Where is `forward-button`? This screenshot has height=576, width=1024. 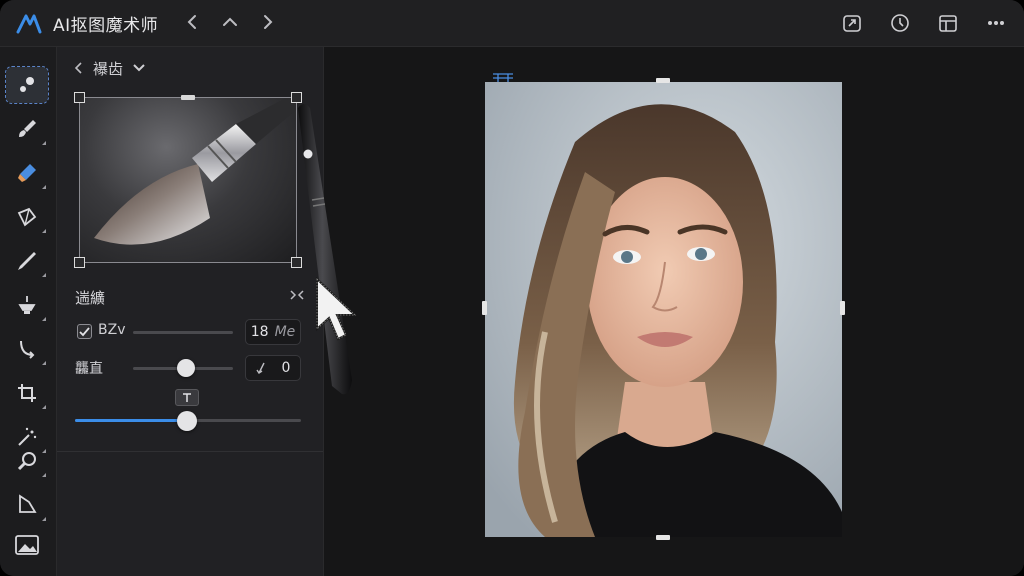
forward-button is located at coordinates (268, 22).